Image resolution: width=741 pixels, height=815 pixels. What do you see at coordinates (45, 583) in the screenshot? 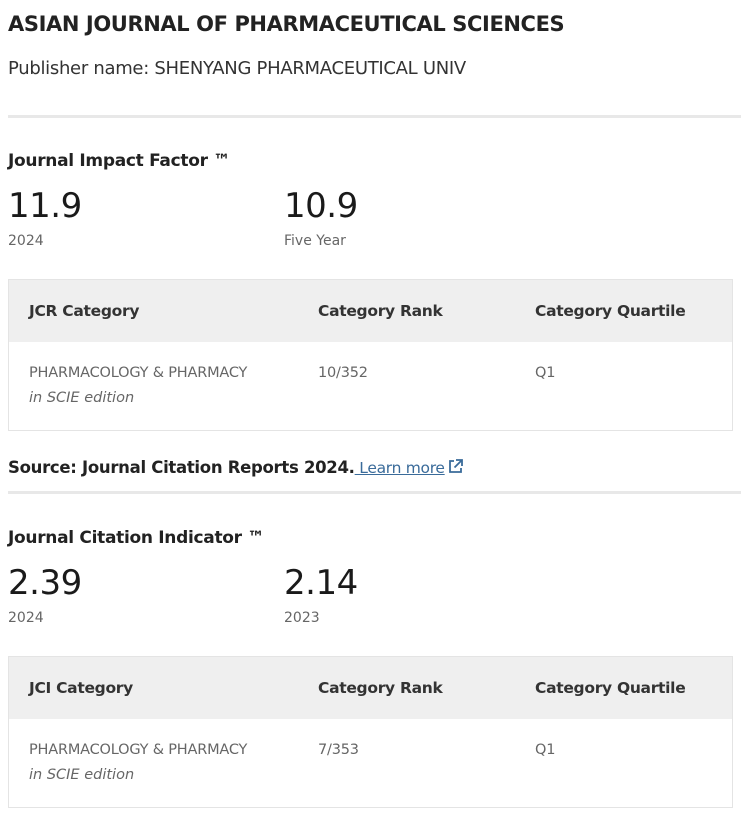
I see `jci-value: 2.39` at bounding box center [45, 583].